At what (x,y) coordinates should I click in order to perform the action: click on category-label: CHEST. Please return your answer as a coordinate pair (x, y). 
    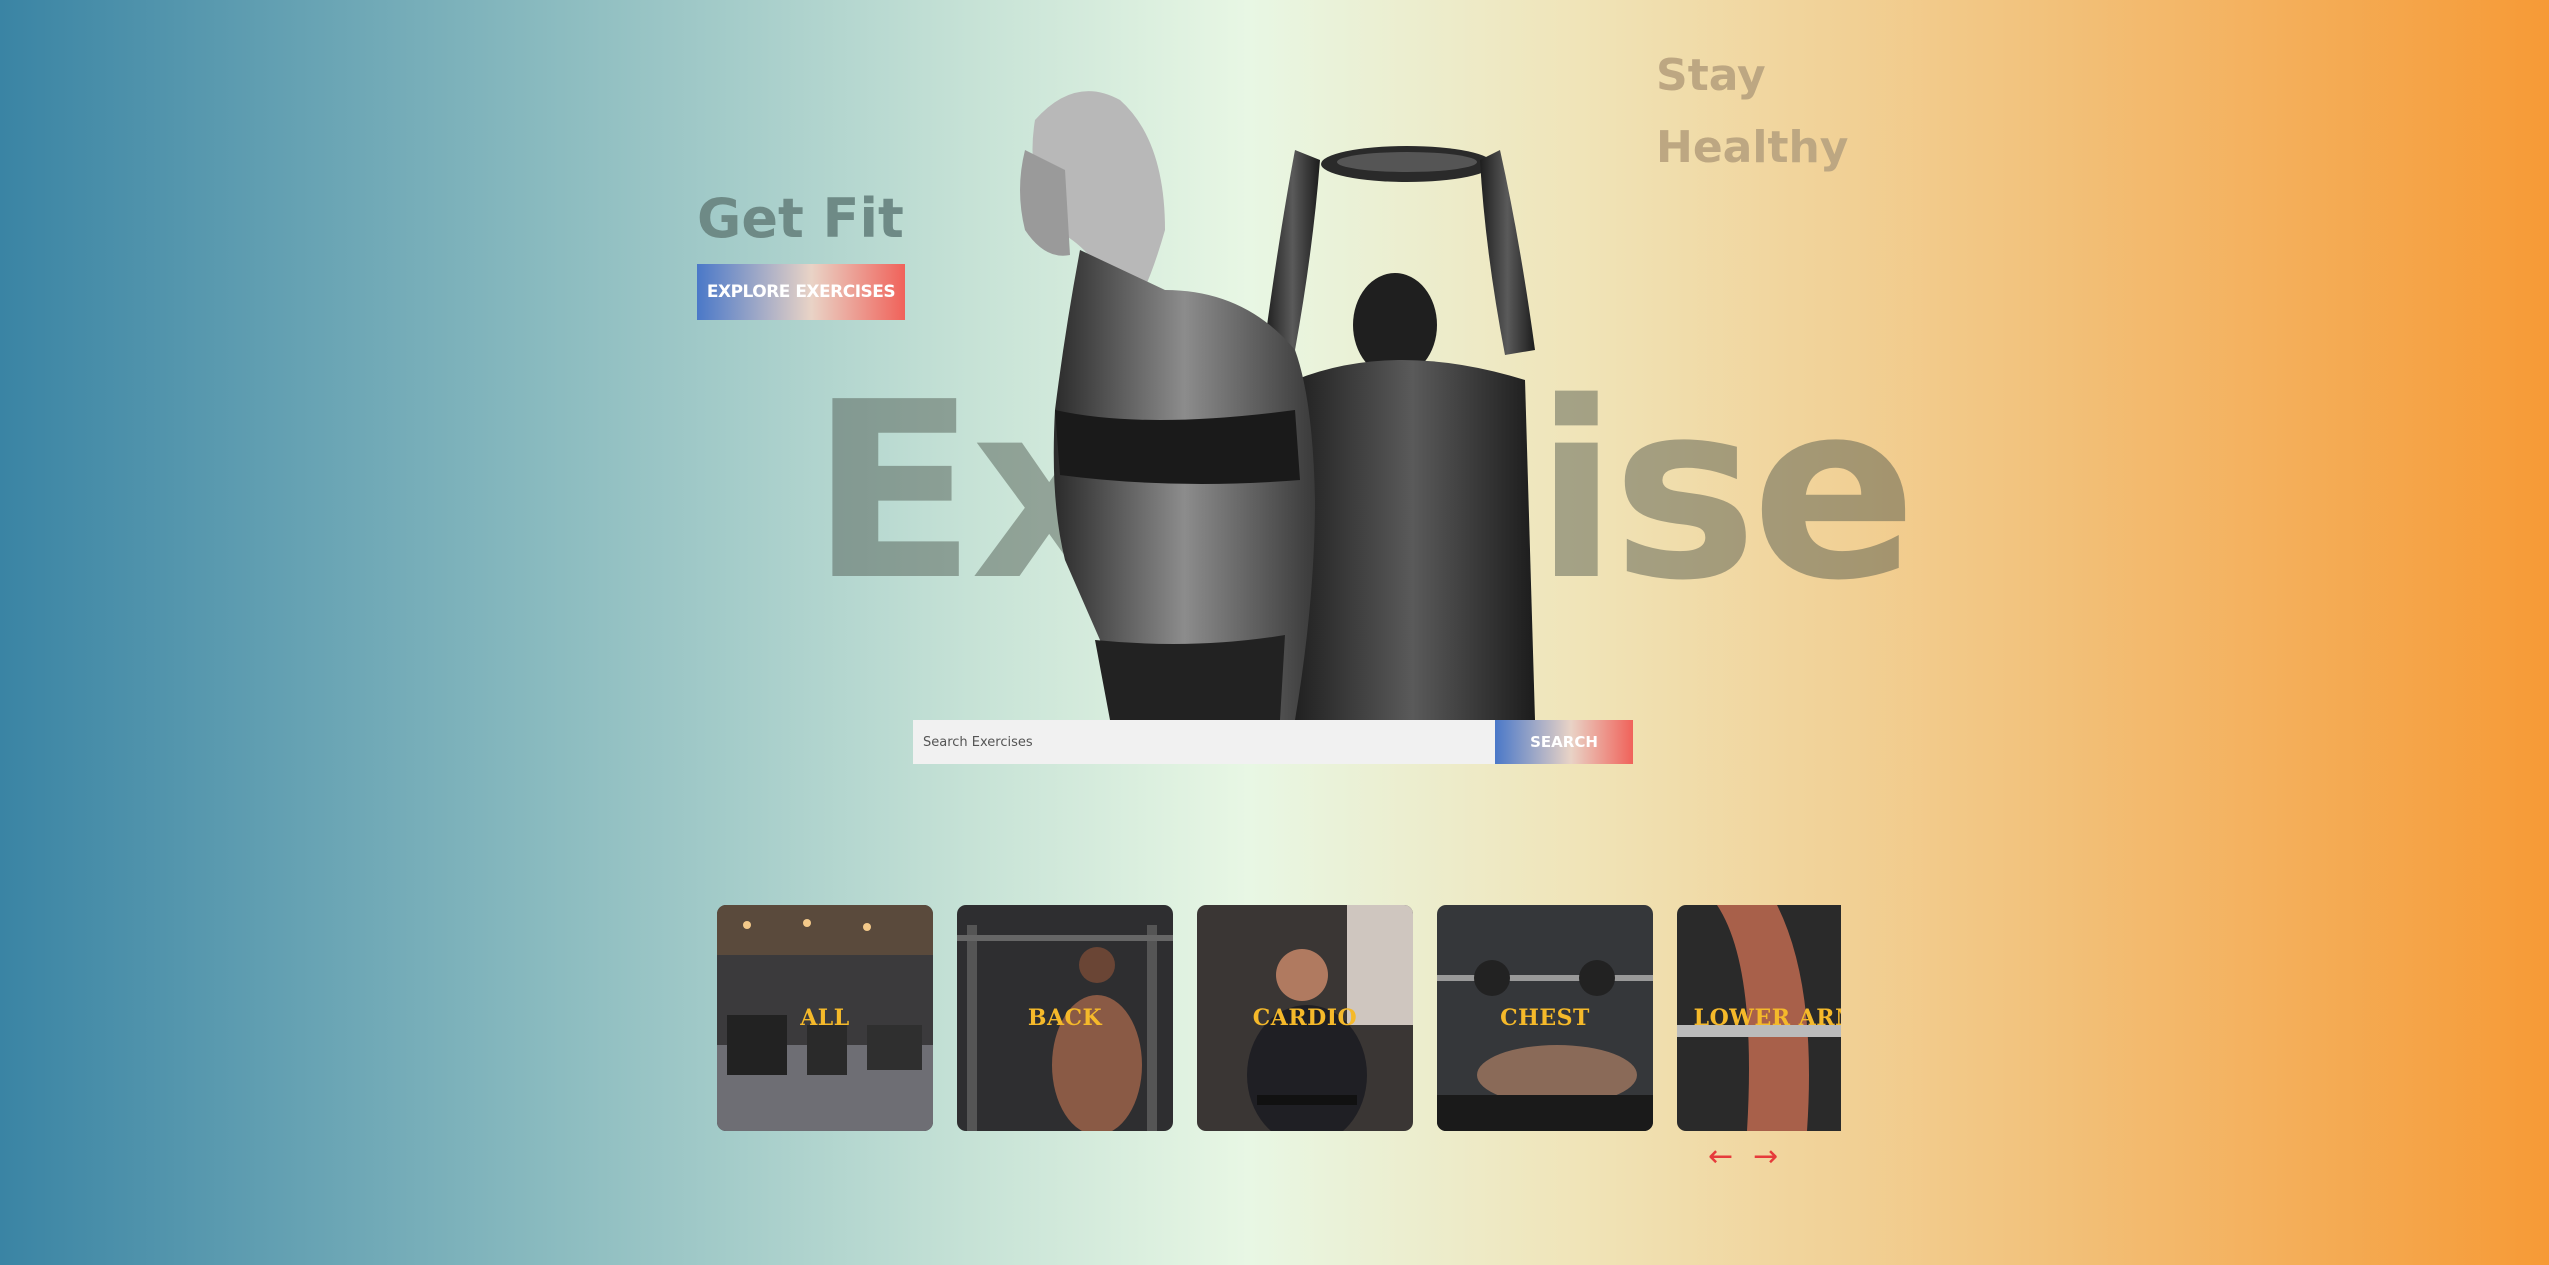
    Looking at the image, I should click on (1545, 1018).